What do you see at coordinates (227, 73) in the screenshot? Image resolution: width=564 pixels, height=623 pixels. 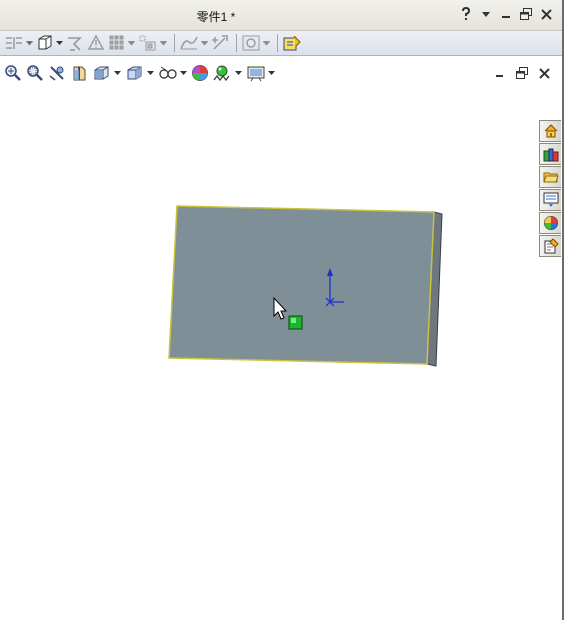 I see `apply-scene-icon` at bounding box center [227, 73].